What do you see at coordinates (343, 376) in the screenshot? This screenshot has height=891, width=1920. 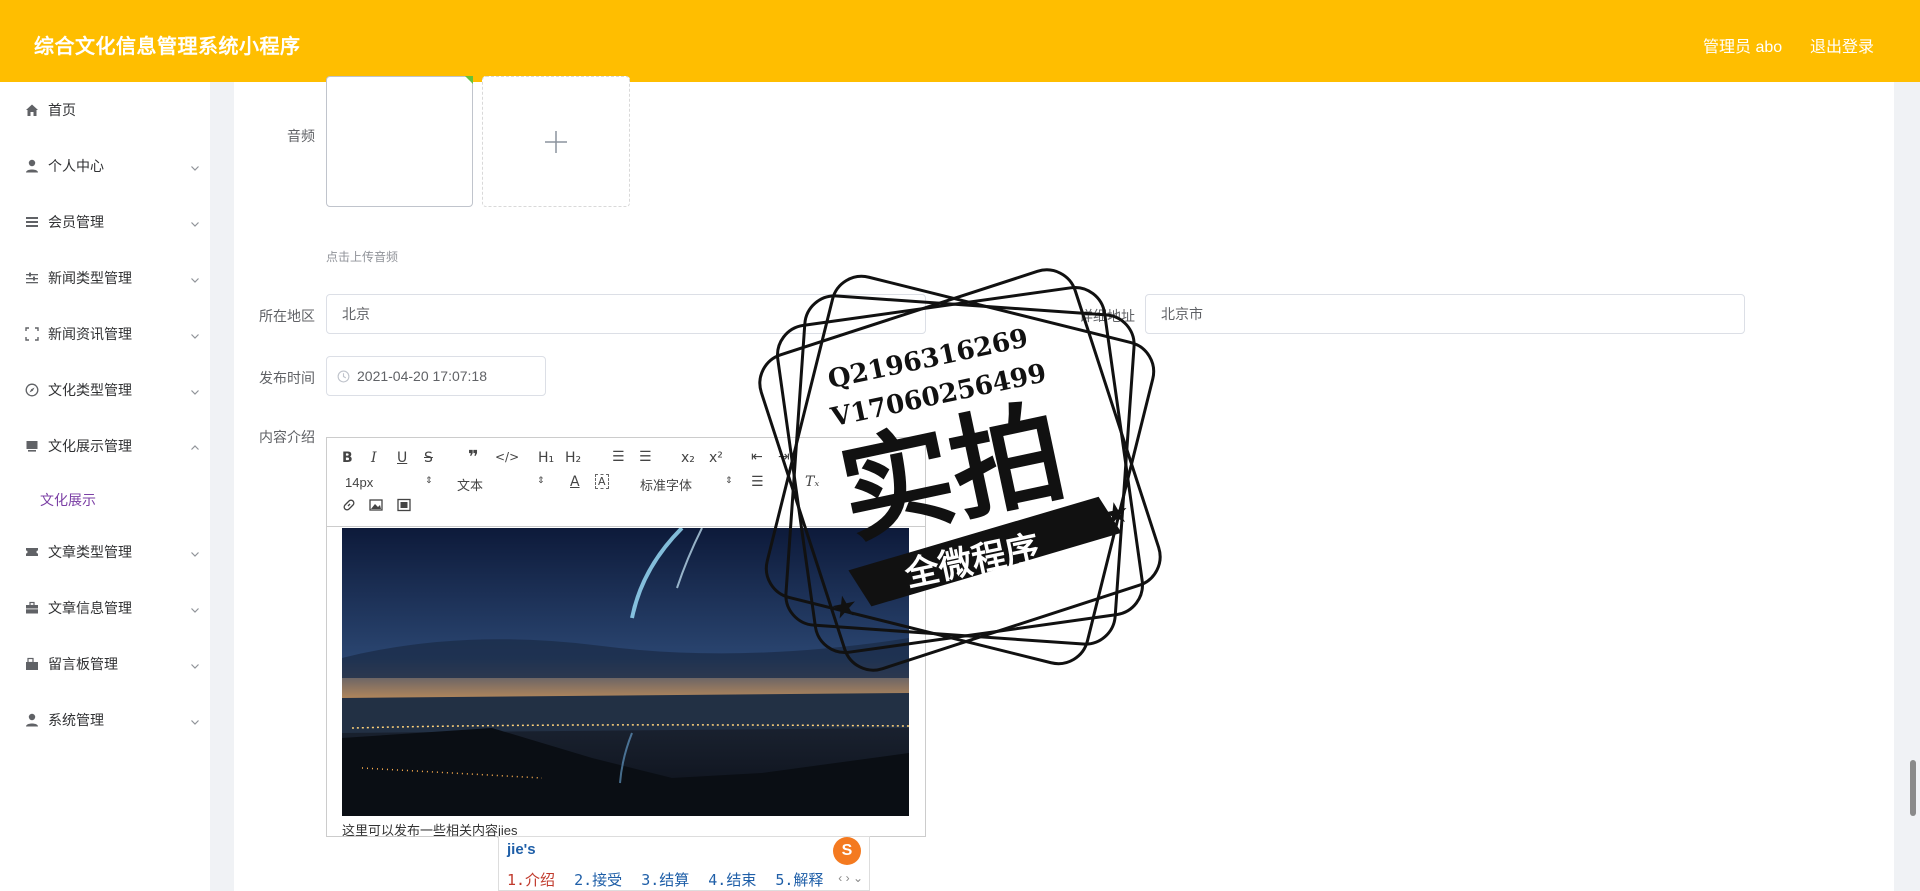 I see `clock-icon` at bounding box center [343, 376].